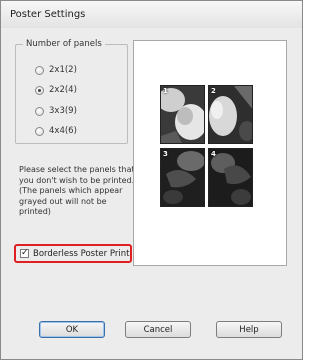  I want to click on radio-option-3x3: 3x3(9), so click(56, 111).